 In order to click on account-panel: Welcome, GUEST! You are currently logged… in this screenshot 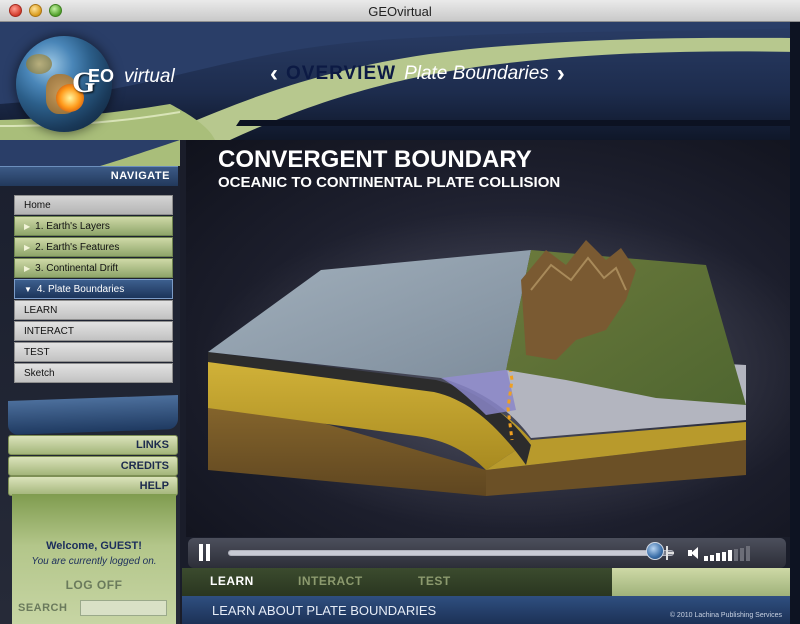, I will do `click(94, 559)`.